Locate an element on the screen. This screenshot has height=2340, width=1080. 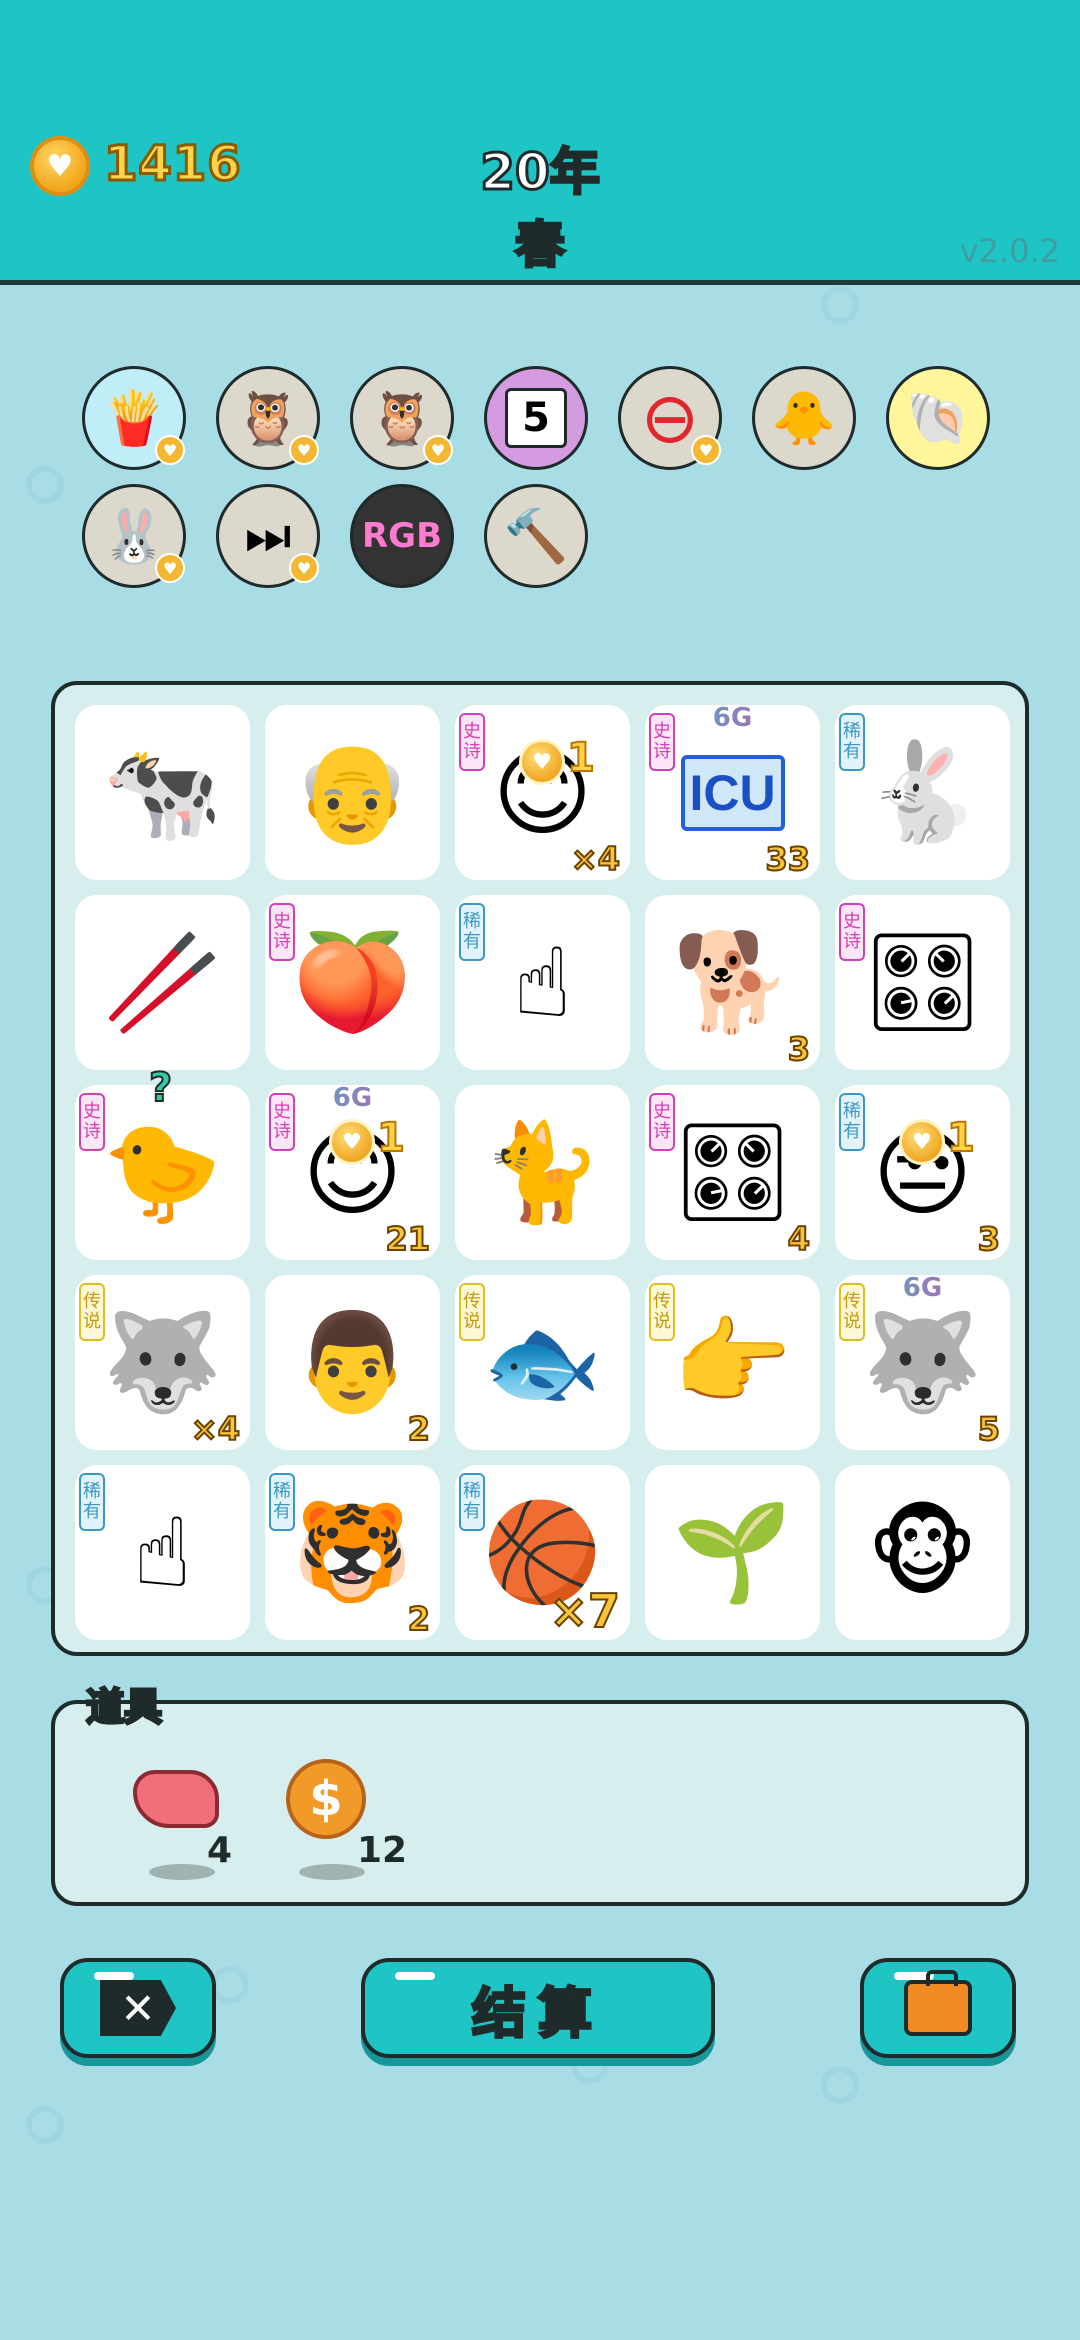
man-face-icon: 👨 is located at coordinates (352, 1362).